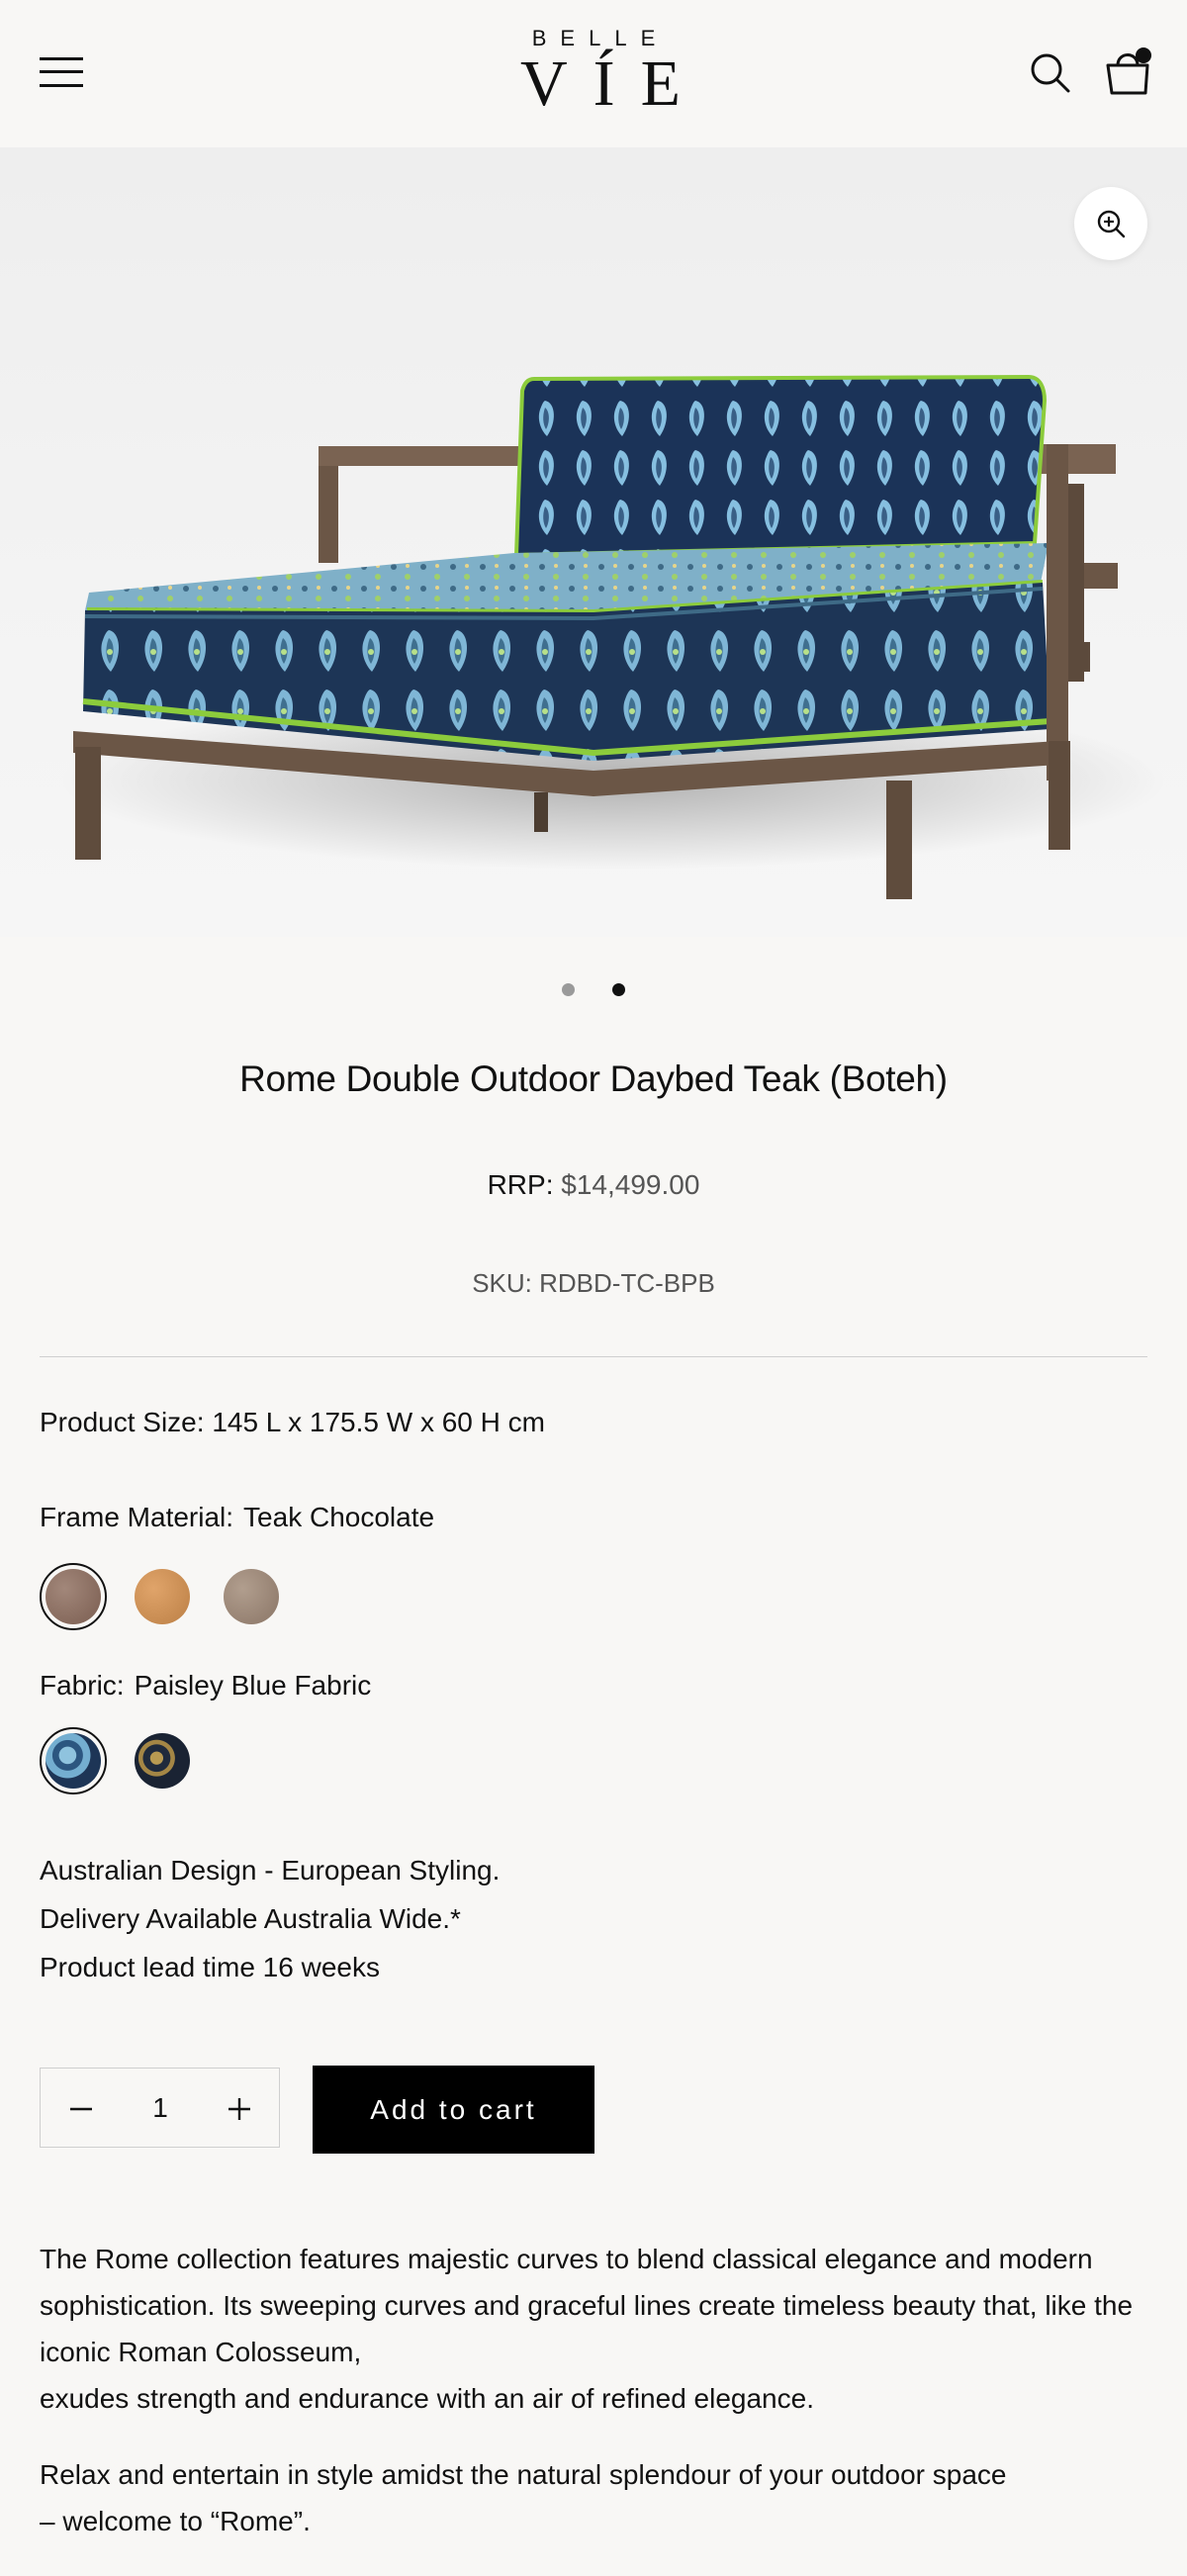 The width and height of the screenshot is (1187, 2576). Describe the element at coordinates (1143, 55) in the screenshot. I see `cart-indicator-dot` at that location.